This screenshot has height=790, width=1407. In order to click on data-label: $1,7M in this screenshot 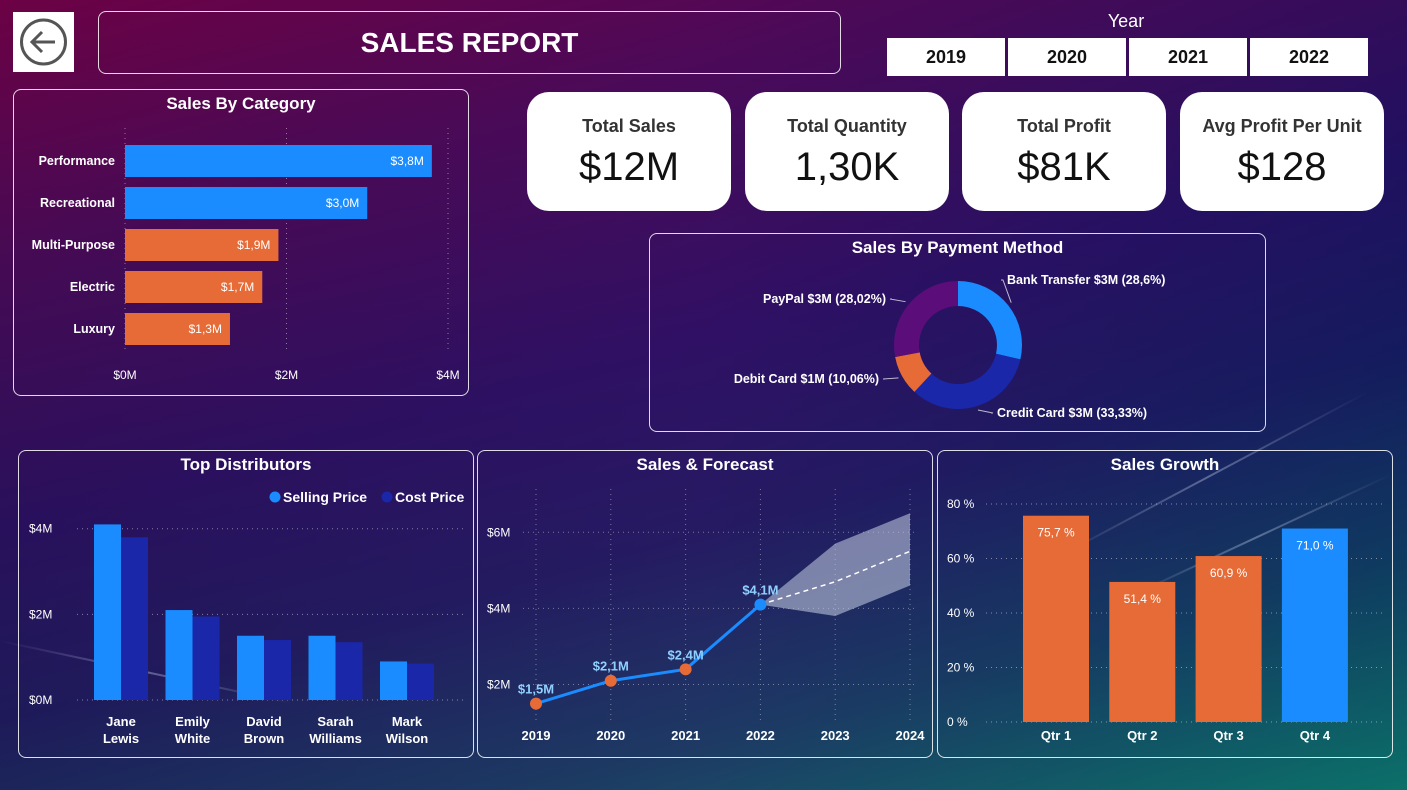, I will do `click(237, 287)`.